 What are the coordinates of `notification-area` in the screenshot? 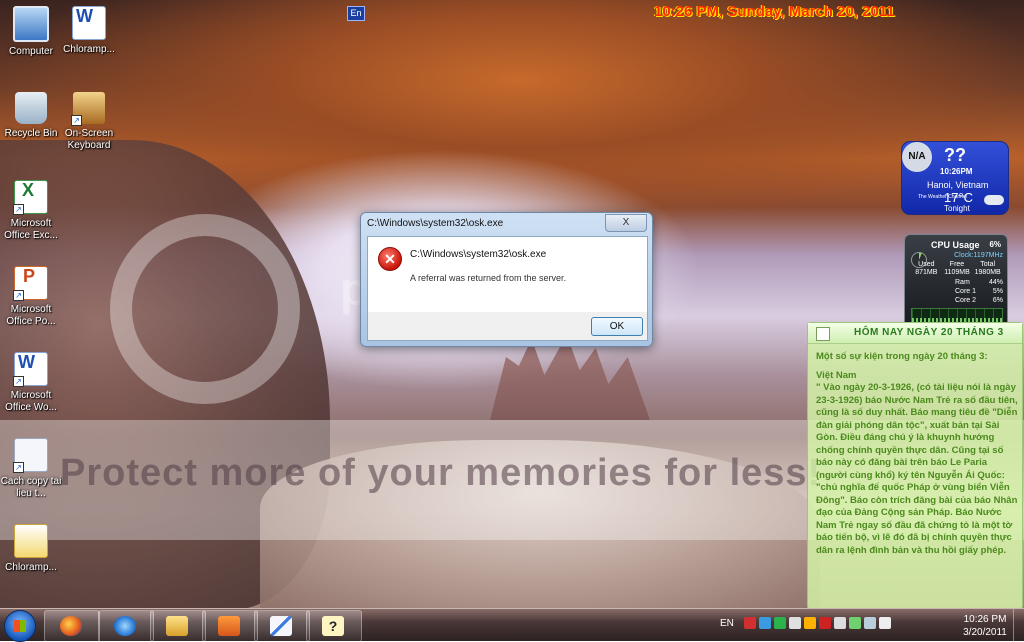 It's located at (817, 623).